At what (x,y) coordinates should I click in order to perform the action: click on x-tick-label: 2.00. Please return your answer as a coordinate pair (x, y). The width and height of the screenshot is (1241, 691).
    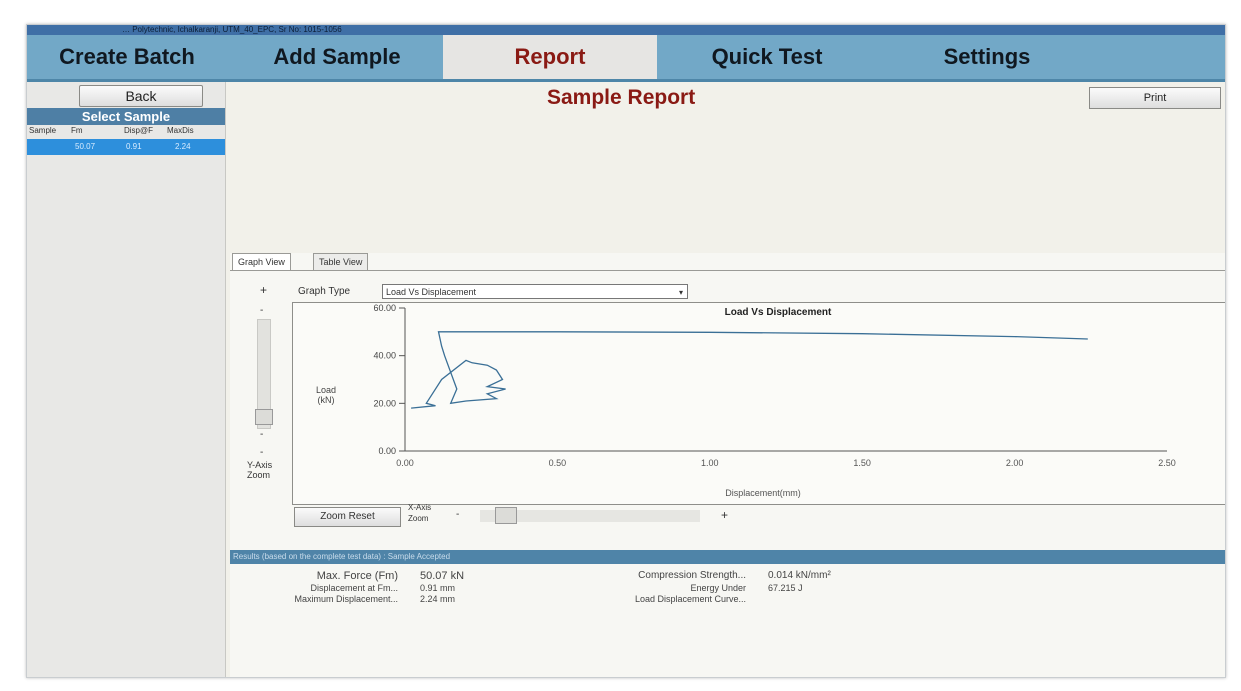
    Looking at the image, I should click on (1015, 463).